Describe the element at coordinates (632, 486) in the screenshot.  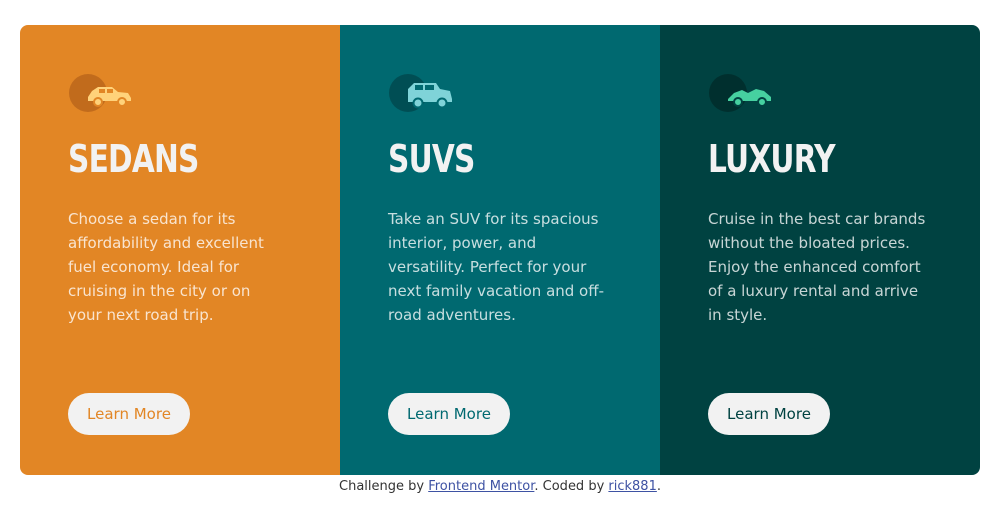
I see `author-link: rick881` at that location.